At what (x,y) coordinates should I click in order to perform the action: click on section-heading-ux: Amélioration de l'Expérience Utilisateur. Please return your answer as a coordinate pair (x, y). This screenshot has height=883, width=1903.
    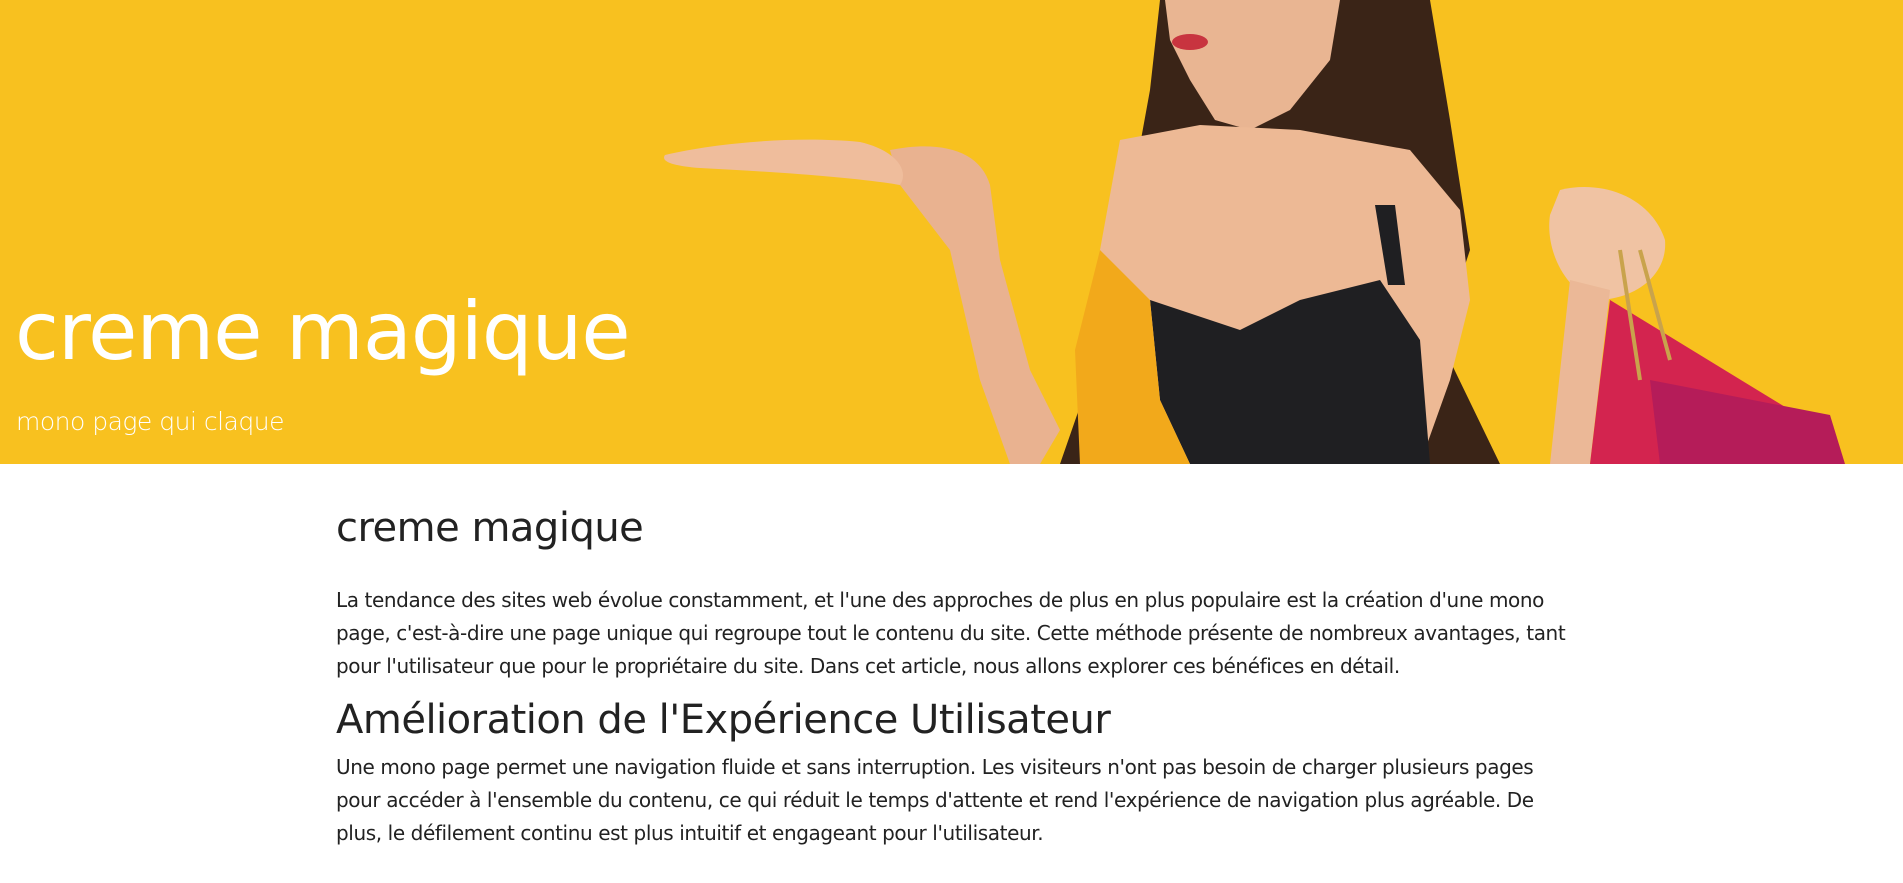
    Looking at the image, I should click on (723, 720).